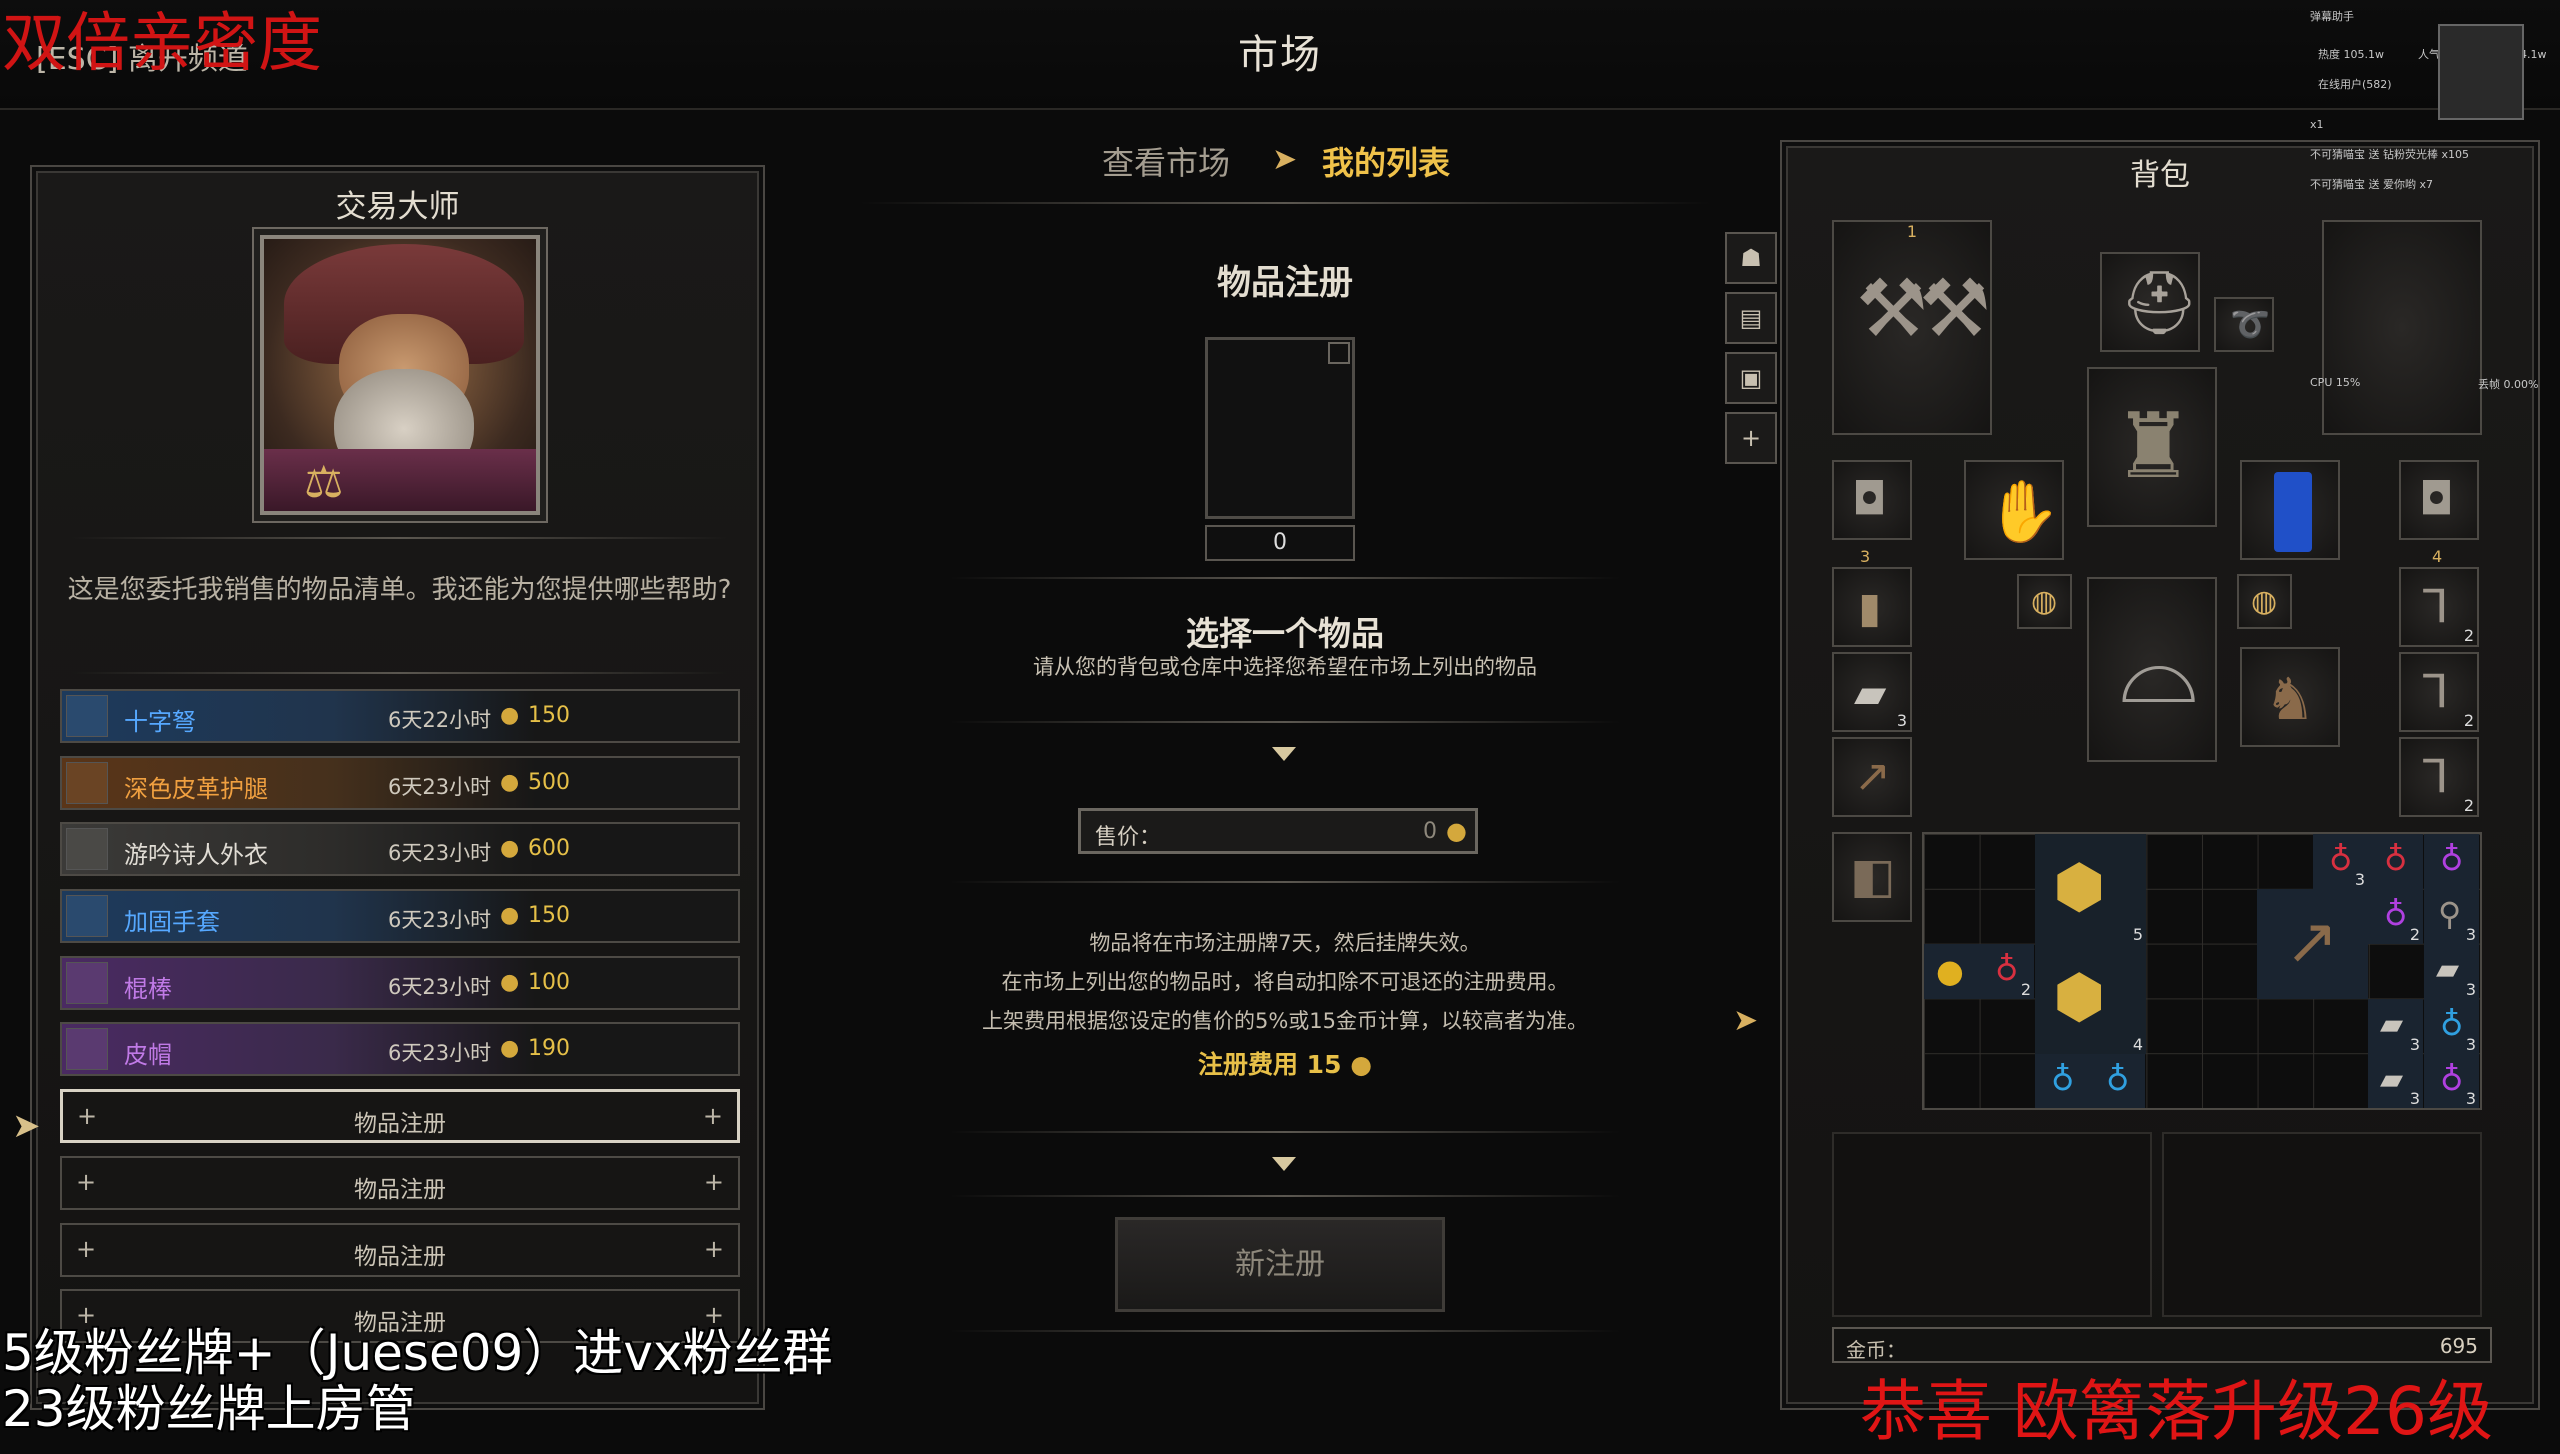  Describe the element at coordinates (2152, 669) in the screenshot. I see `legs-slot: ⌓` at that location.